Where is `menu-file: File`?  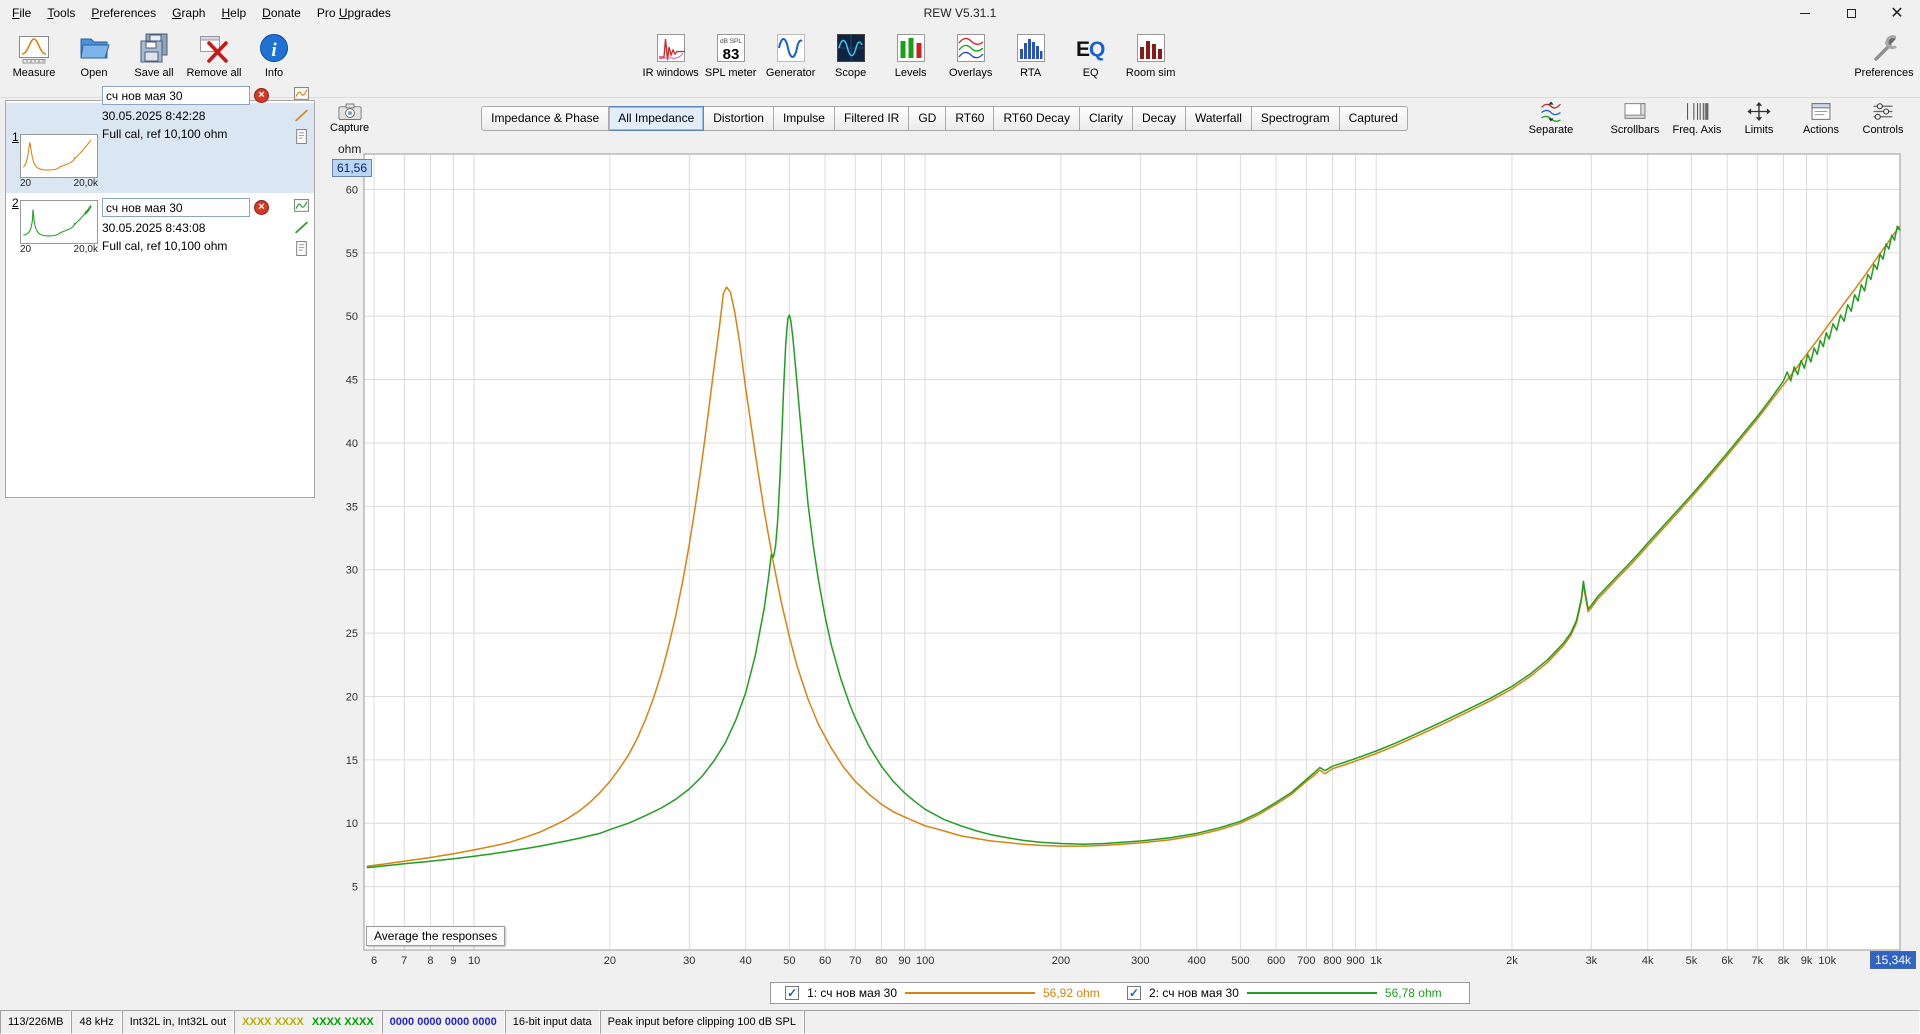
menu-file: File is located at coordinates (21, 13).